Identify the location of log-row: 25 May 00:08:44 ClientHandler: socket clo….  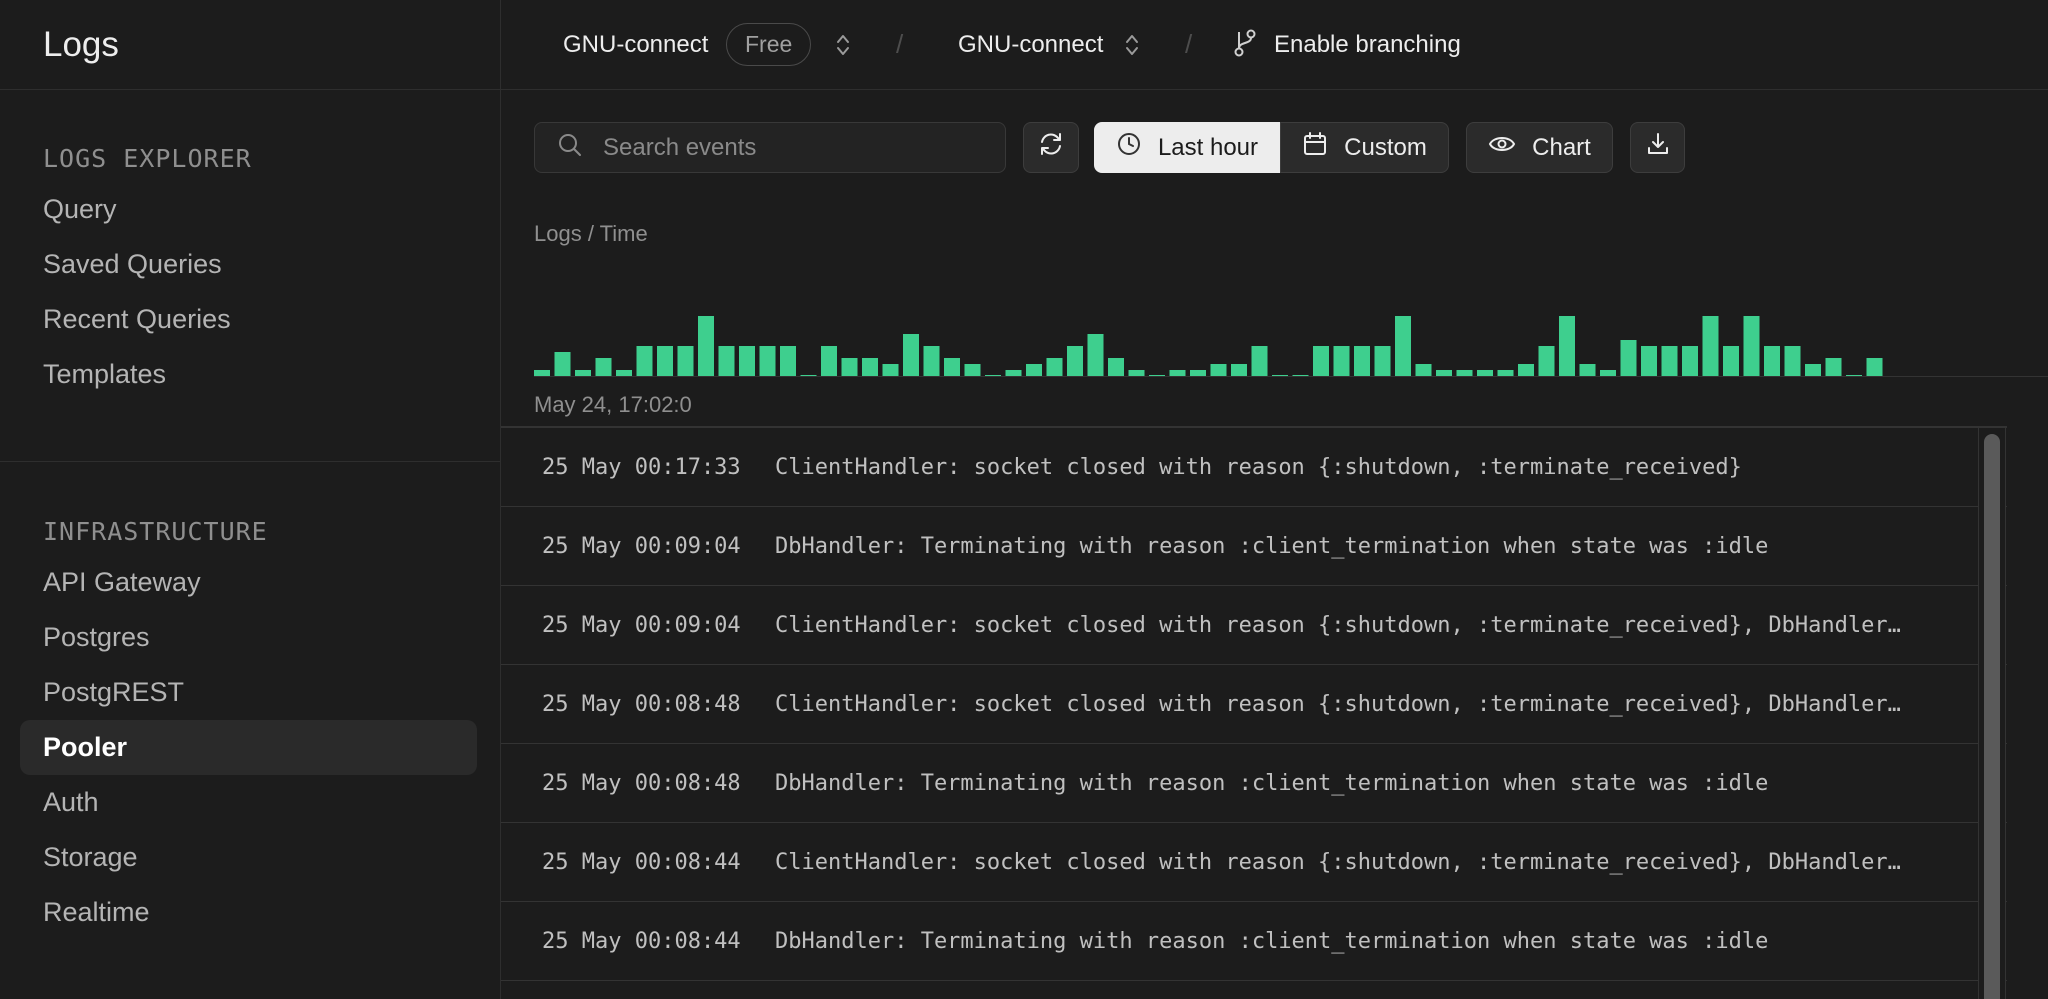
(1254, 862).